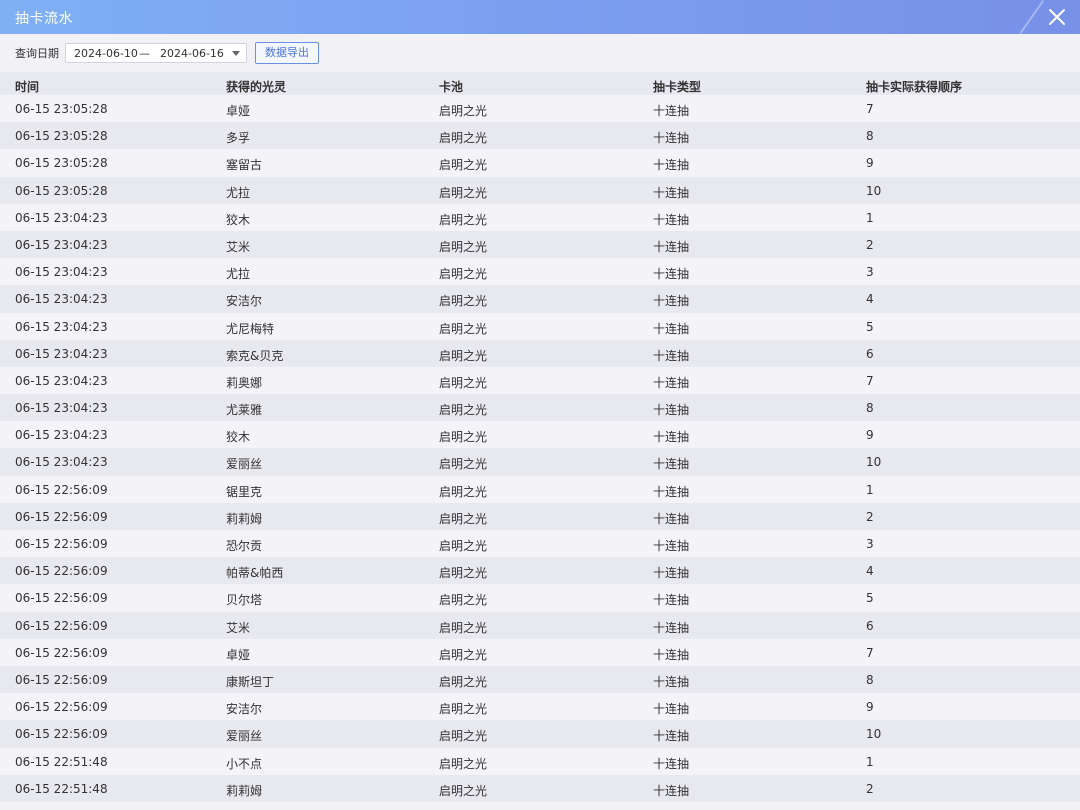 This screenshot has height=810, width=1080. What do you see at coordinates (255, 573) in the screenshot?
I see `cell-character: 帕蒂&帕西` at bounding box center [255, 573].